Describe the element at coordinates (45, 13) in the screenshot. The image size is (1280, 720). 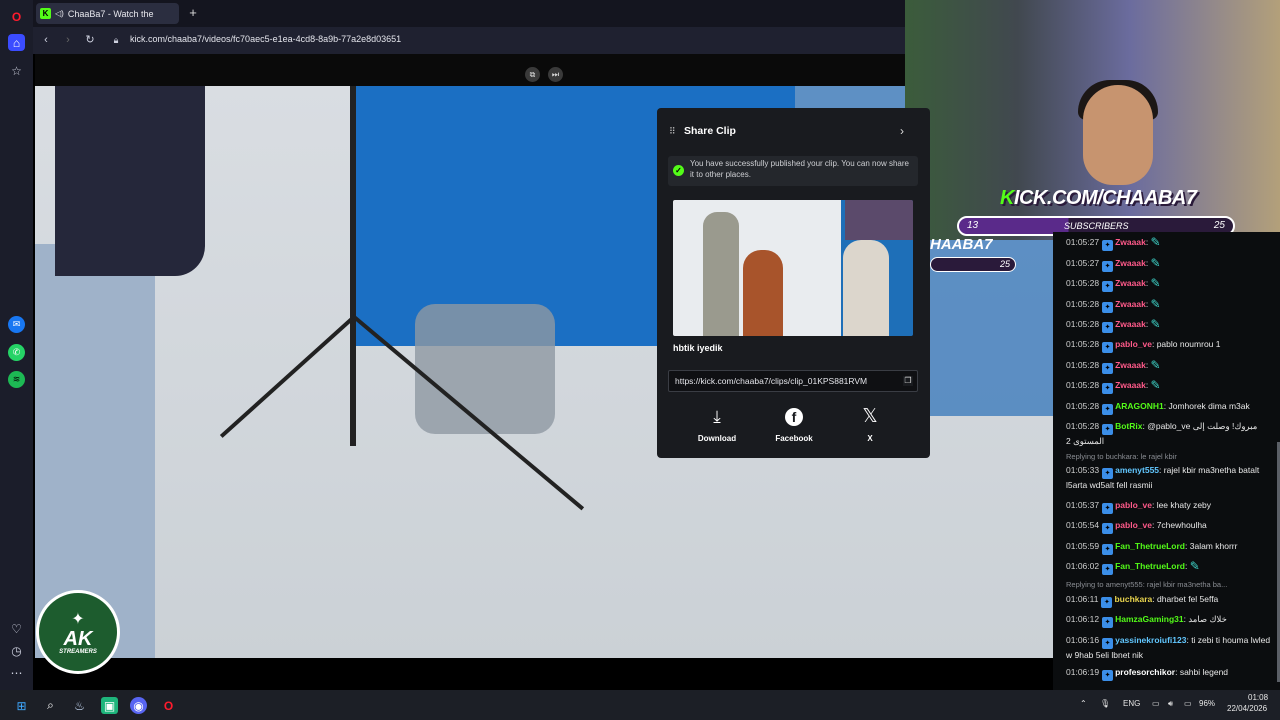
I see `kick-favicon-icon: K` at that location.